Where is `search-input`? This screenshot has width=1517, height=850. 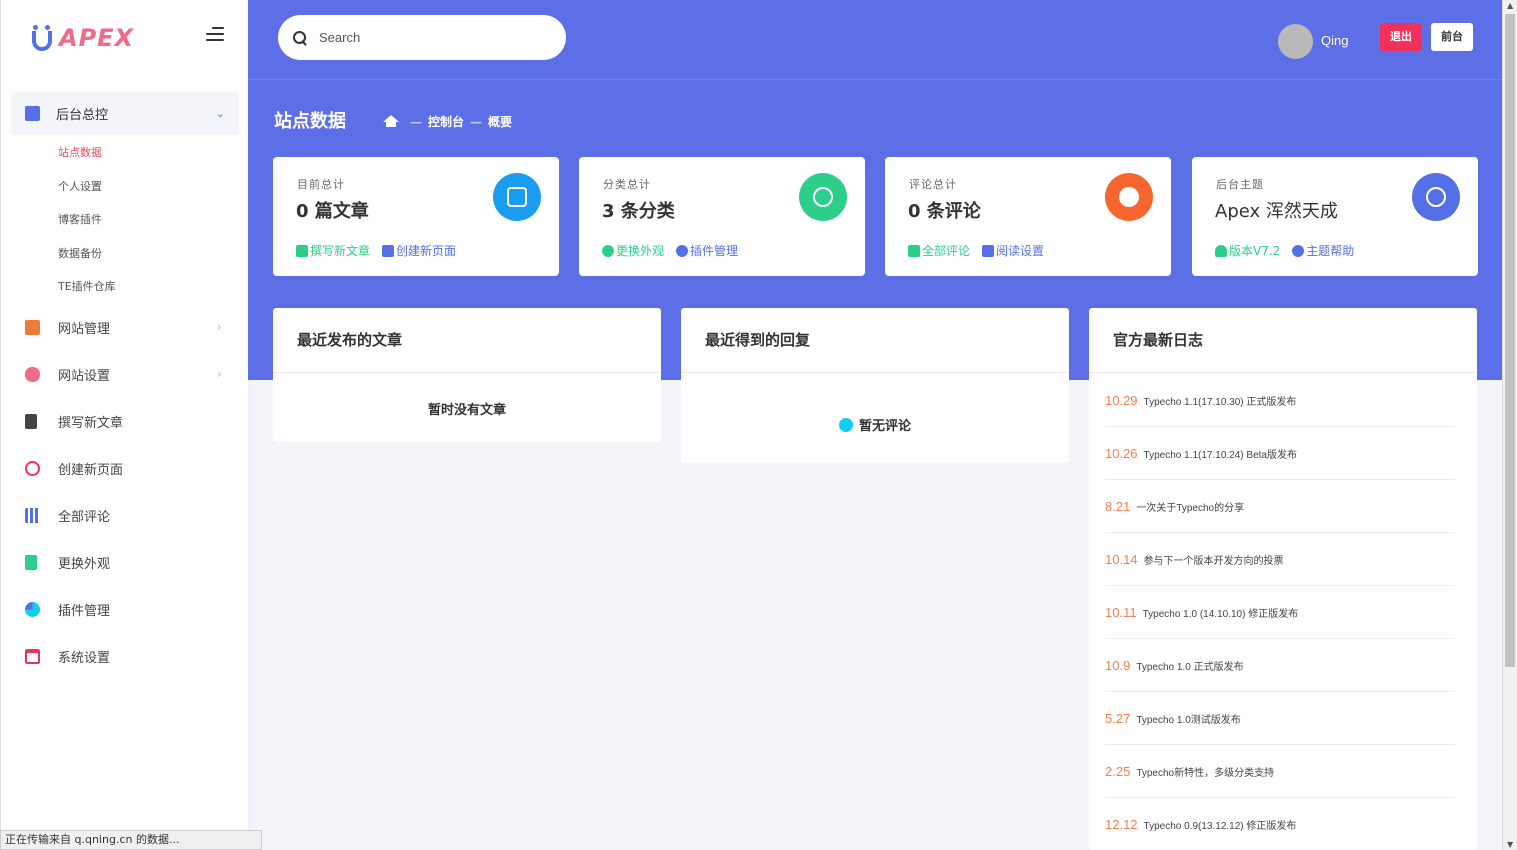
search-input is located at coordinates (429, 37).